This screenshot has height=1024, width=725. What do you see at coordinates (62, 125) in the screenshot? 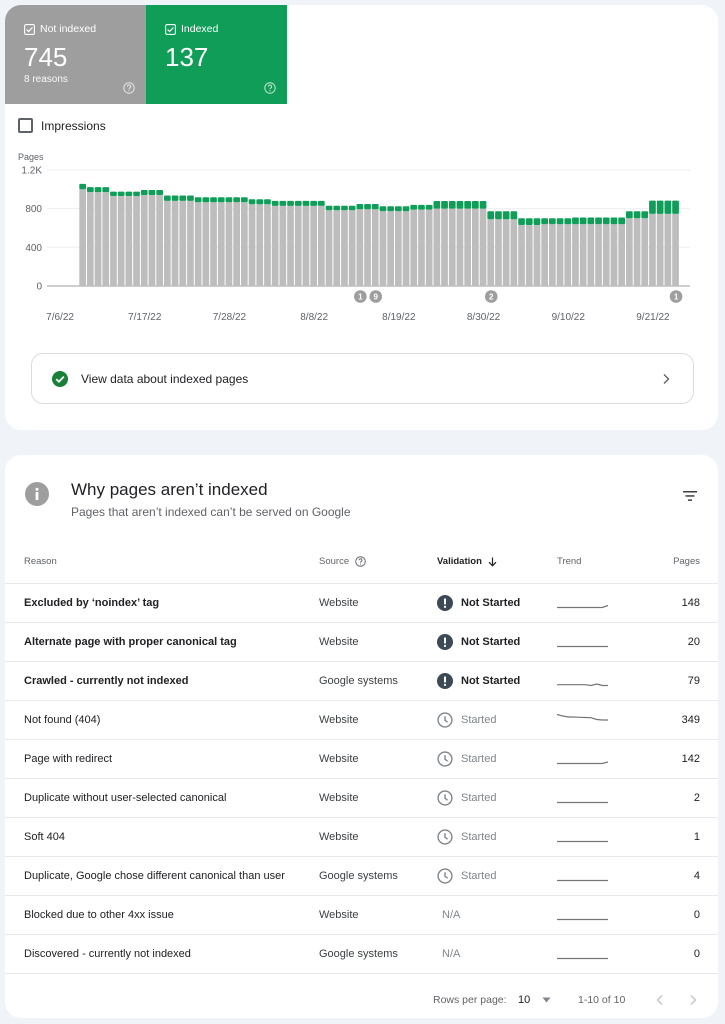
I see `impressions-checkbox: Impressions` at bounding box center [62, 125].